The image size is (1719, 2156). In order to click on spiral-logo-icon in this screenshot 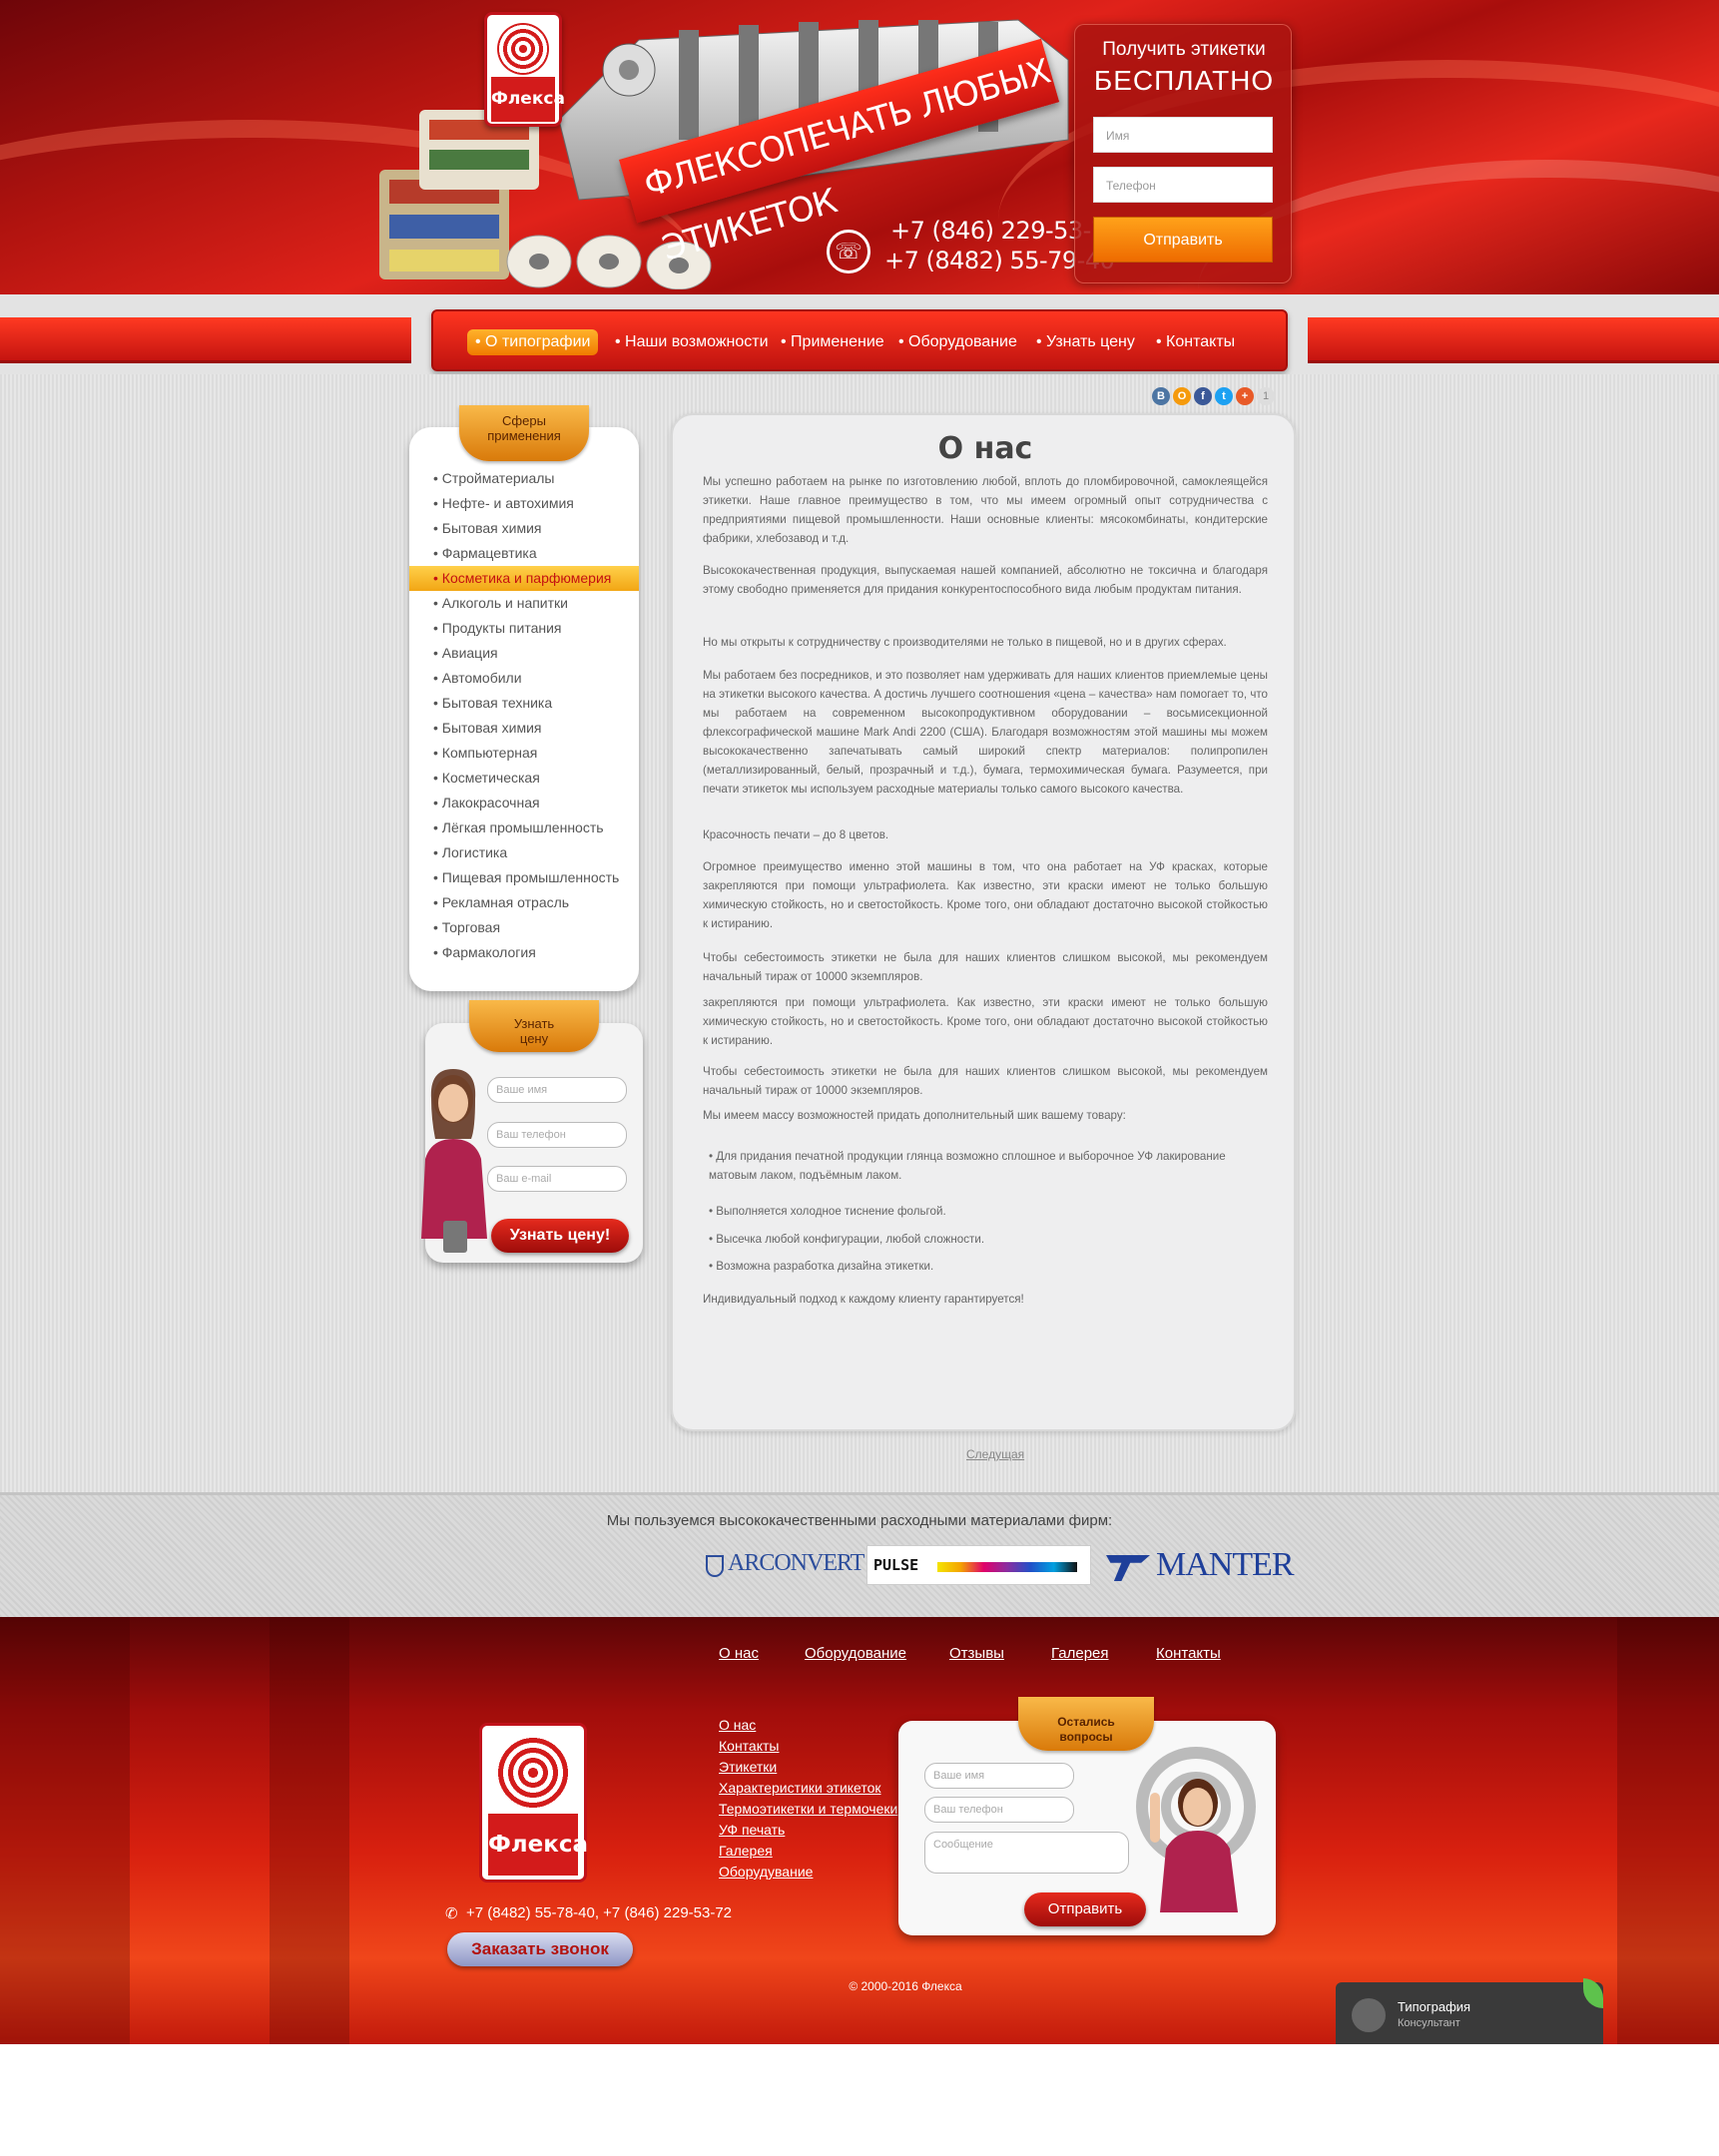, I will do `click(533, 1773)`.